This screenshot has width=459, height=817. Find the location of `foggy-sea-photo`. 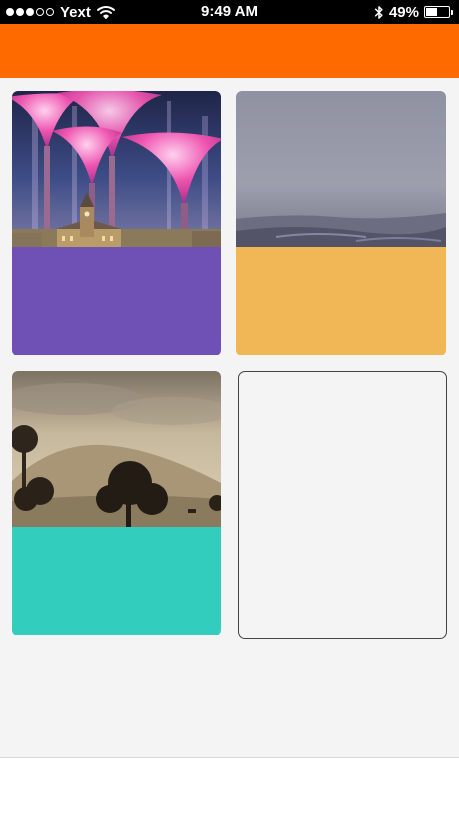

foggy-sea-photo is located at coordinates (341, 169).